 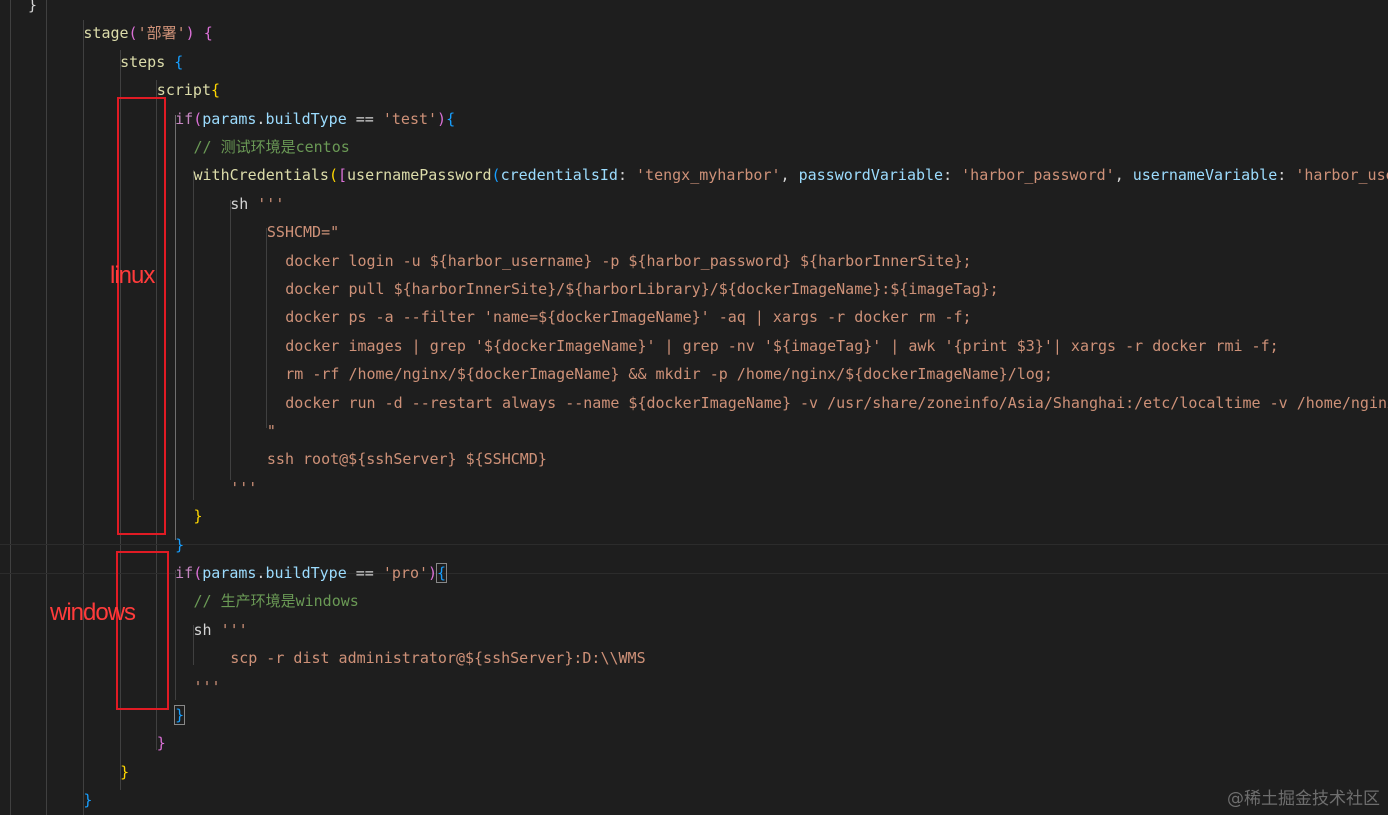 I want to click on code-token: SSHCMD=", so click(x=303, y=232).